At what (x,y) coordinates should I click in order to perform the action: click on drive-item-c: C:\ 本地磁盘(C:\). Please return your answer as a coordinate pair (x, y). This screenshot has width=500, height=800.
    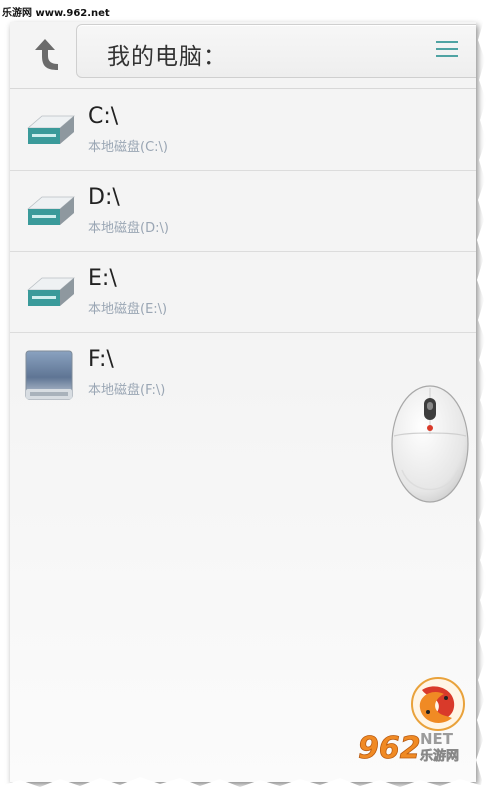
    Looking at the image, I should click on (243, 130).